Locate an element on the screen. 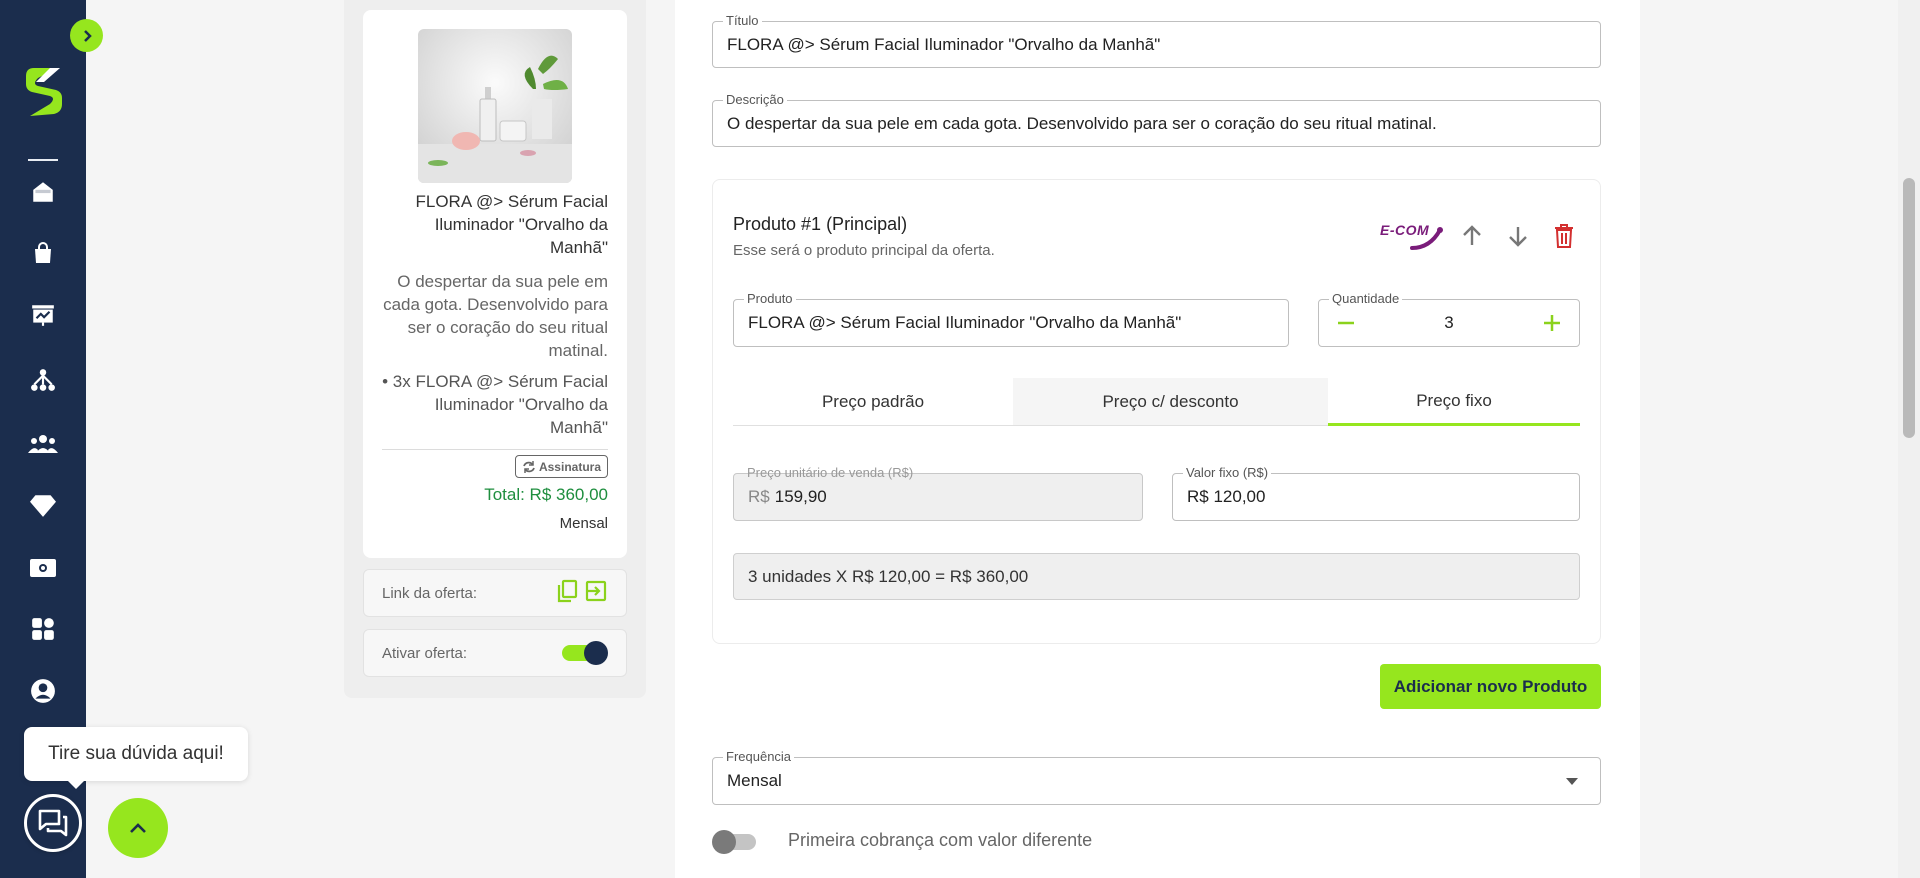  chat-button is located at coordinates (53, 823).